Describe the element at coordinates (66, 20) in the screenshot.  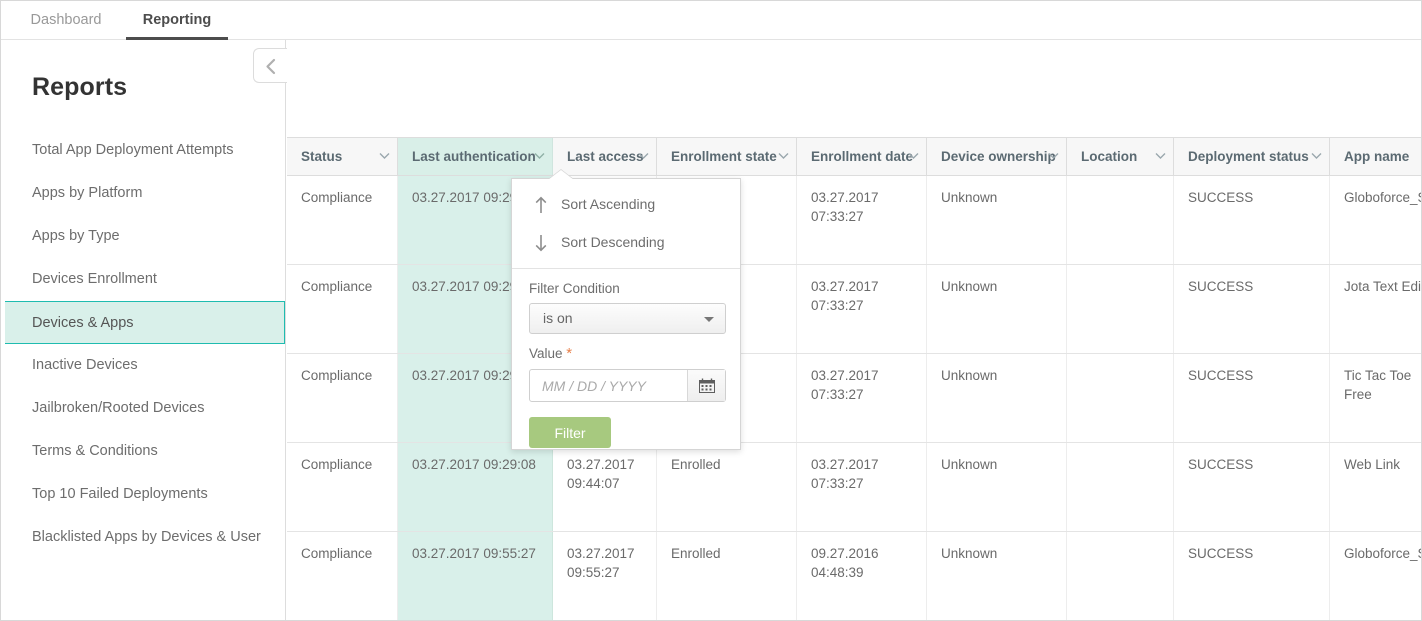
I see `tab-dashboard: Dashboard` at that location.